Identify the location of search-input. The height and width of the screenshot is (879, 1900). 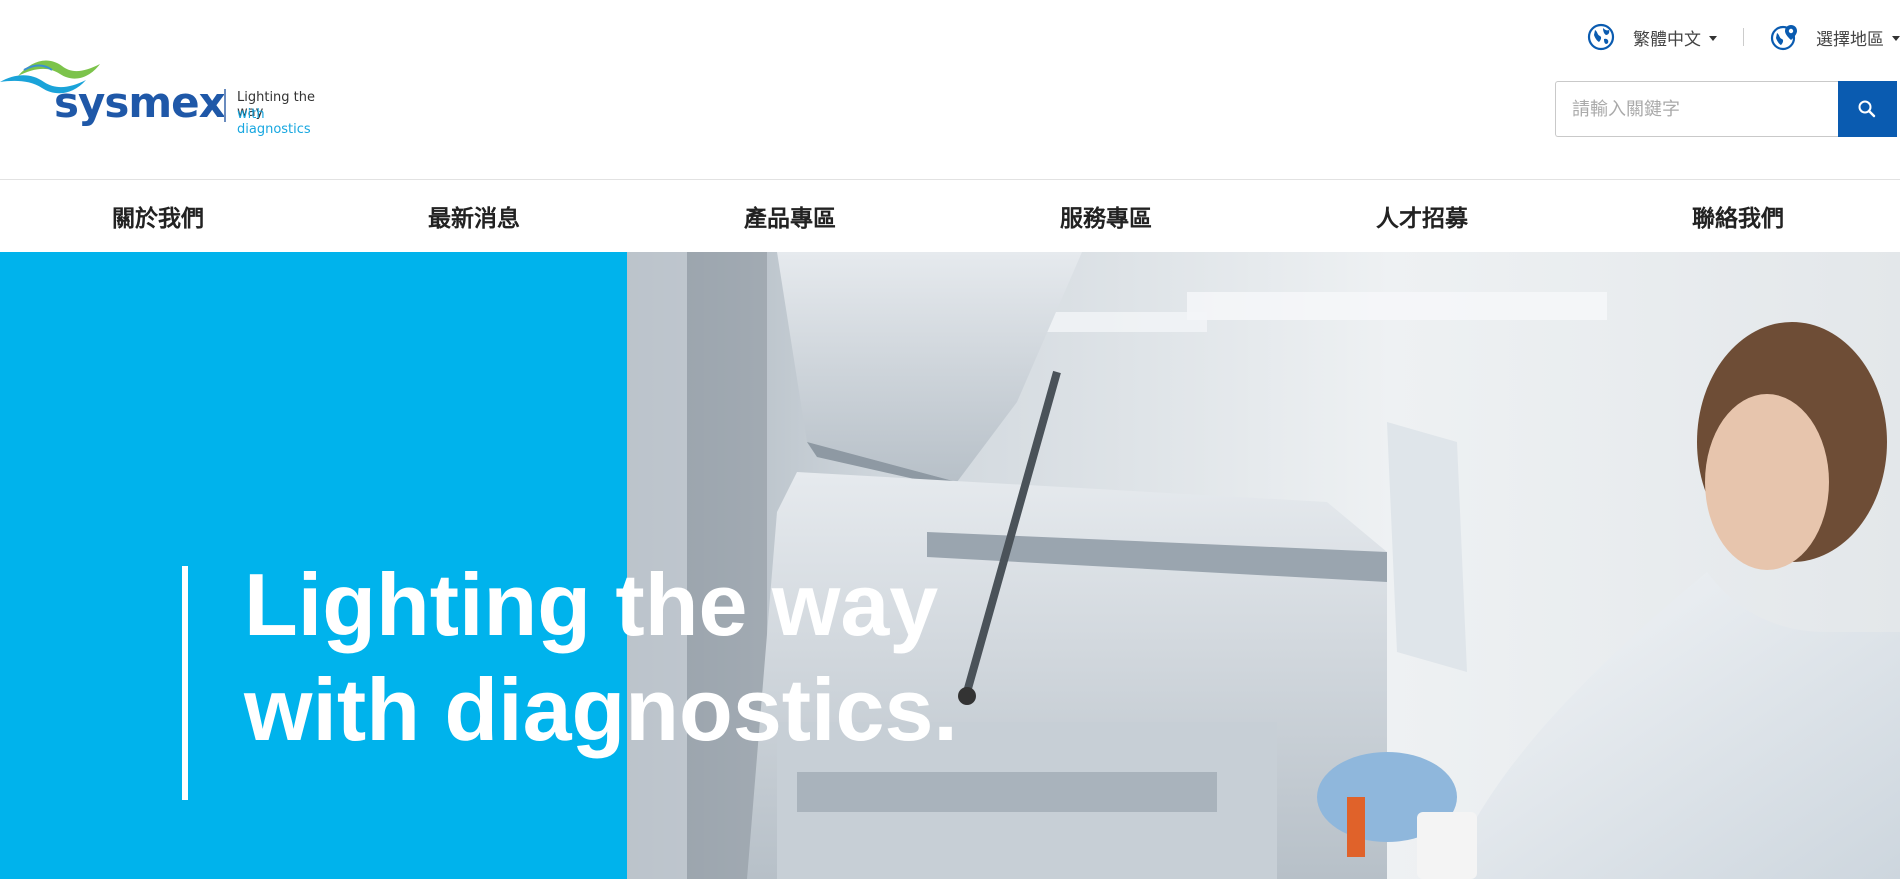
(1696, 109).